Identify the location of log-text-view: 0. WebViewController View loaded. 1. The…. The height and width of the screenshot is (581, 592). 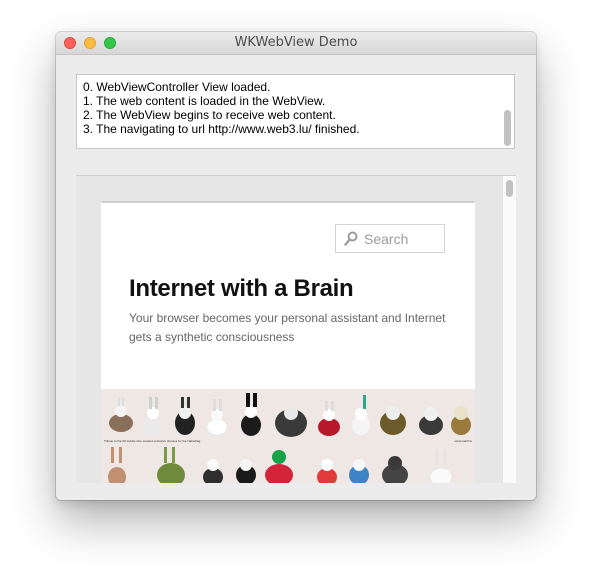
(295, 111).